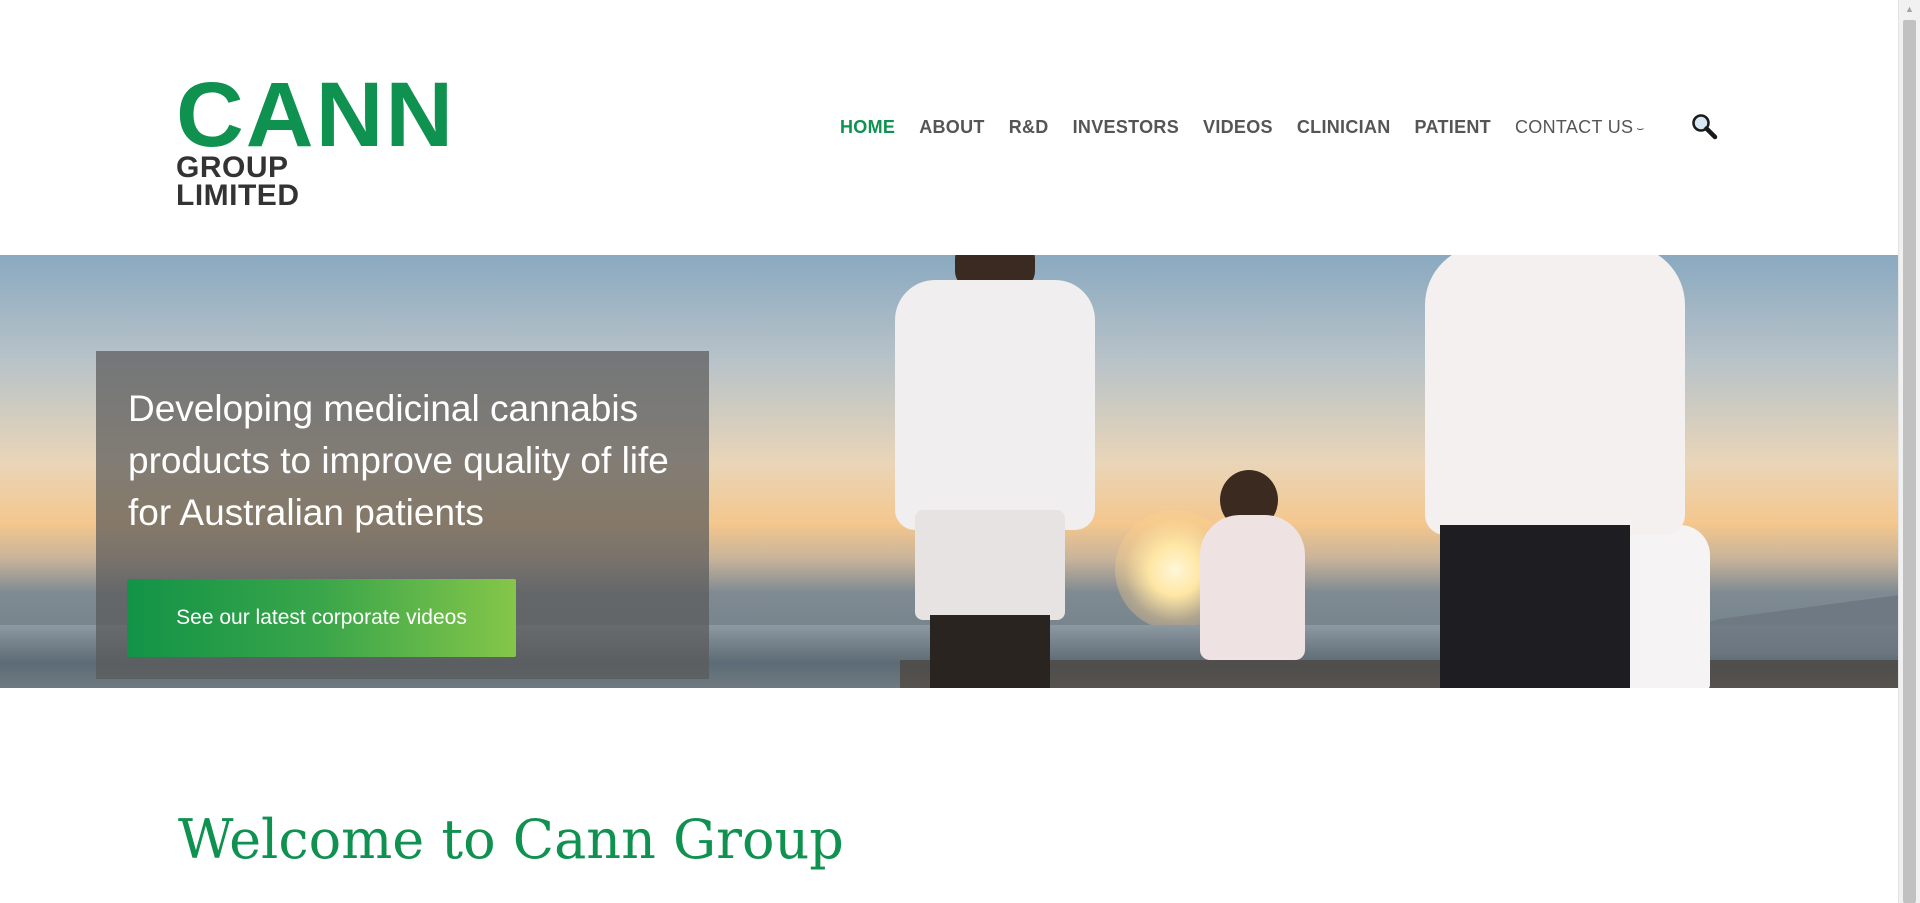 This screenshot has height=903, width=1920. What do you see at coordinates (511, 839) in the screenshot?
I see `welcome-heading: Welcome to Cann Group` at bounding box center [511, 839].